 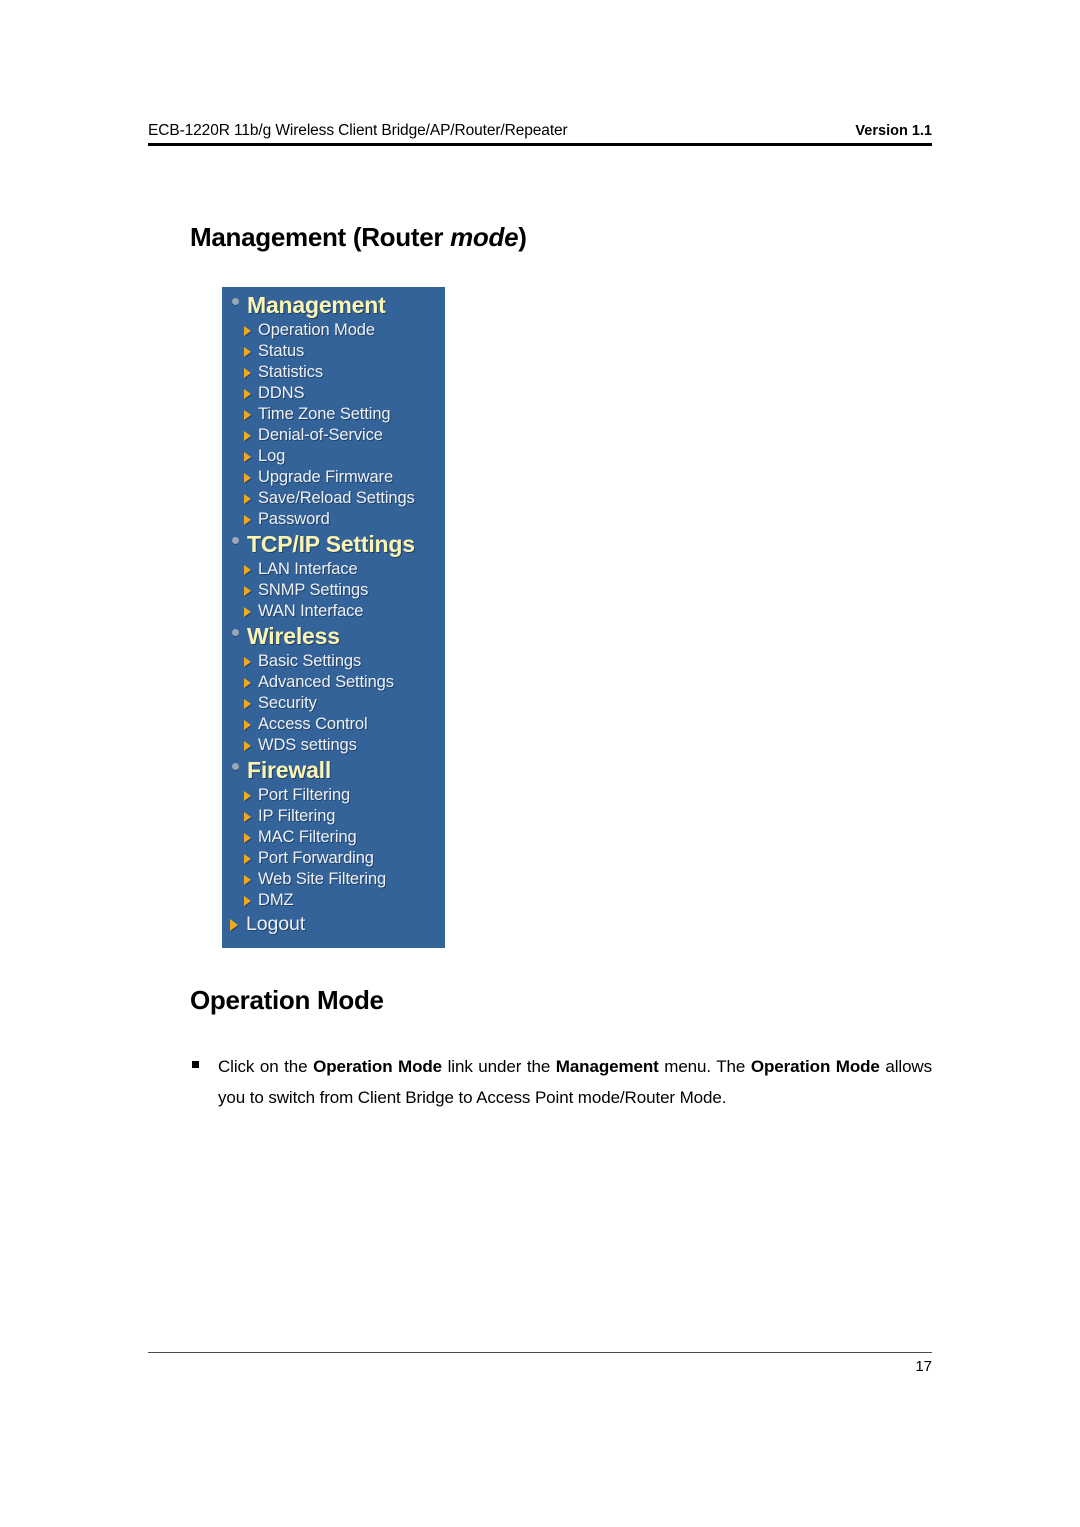 I want to click on paragraph-run-5: Operation Mode, so click(x=815, y=1066).